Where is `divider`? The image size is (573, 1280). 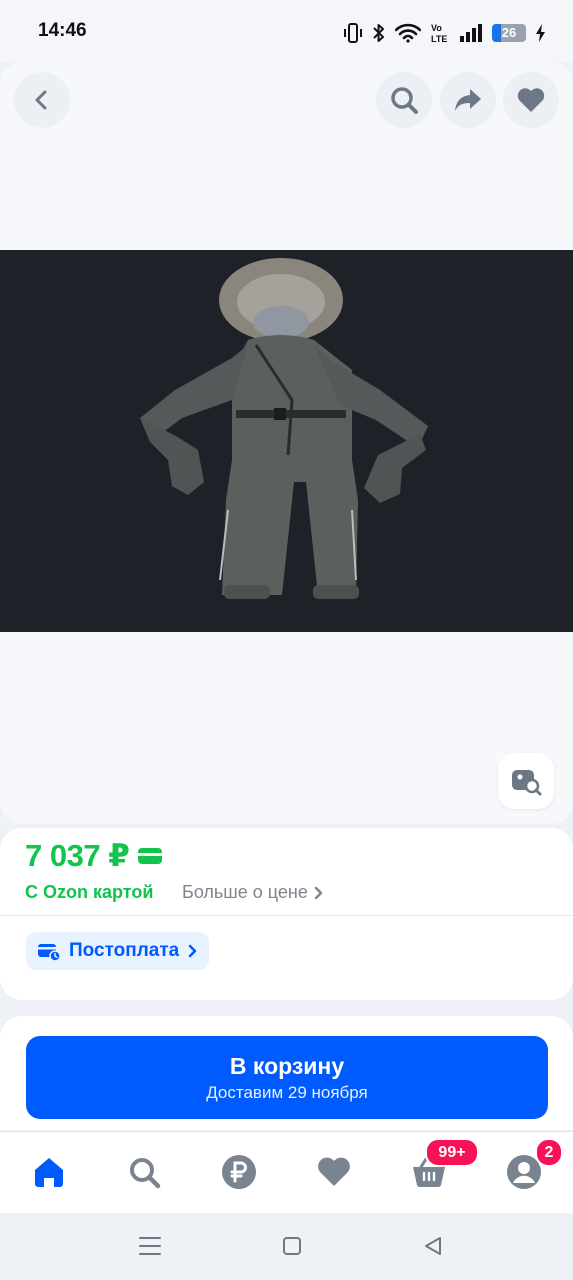
divider is located at coordinates (286, 915).